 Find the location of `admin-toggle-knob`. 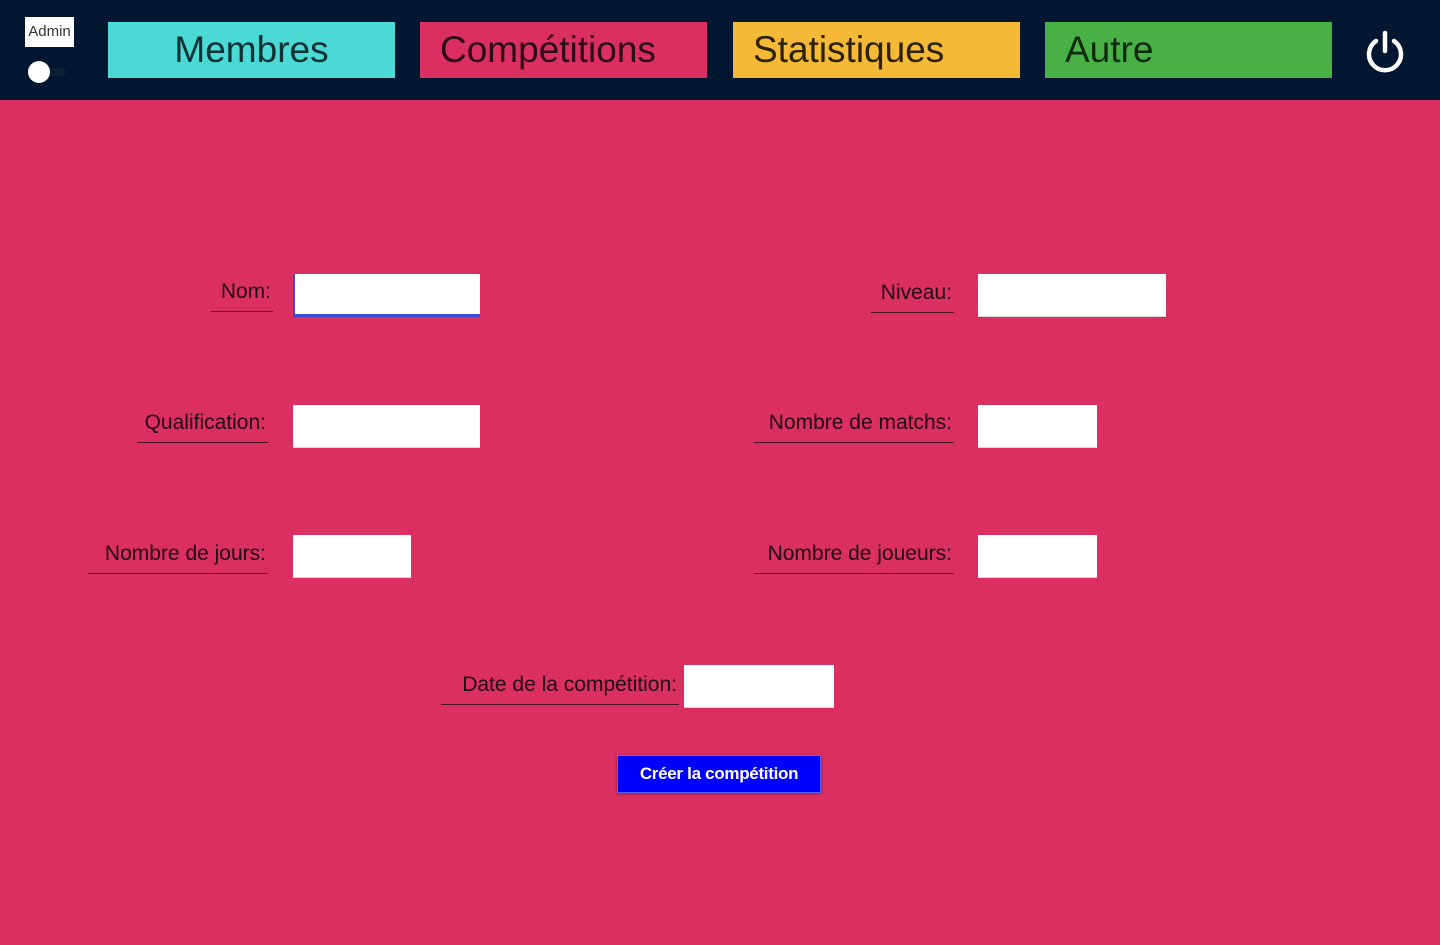

admin-toggle-knob is located at coordinates (39, 72).